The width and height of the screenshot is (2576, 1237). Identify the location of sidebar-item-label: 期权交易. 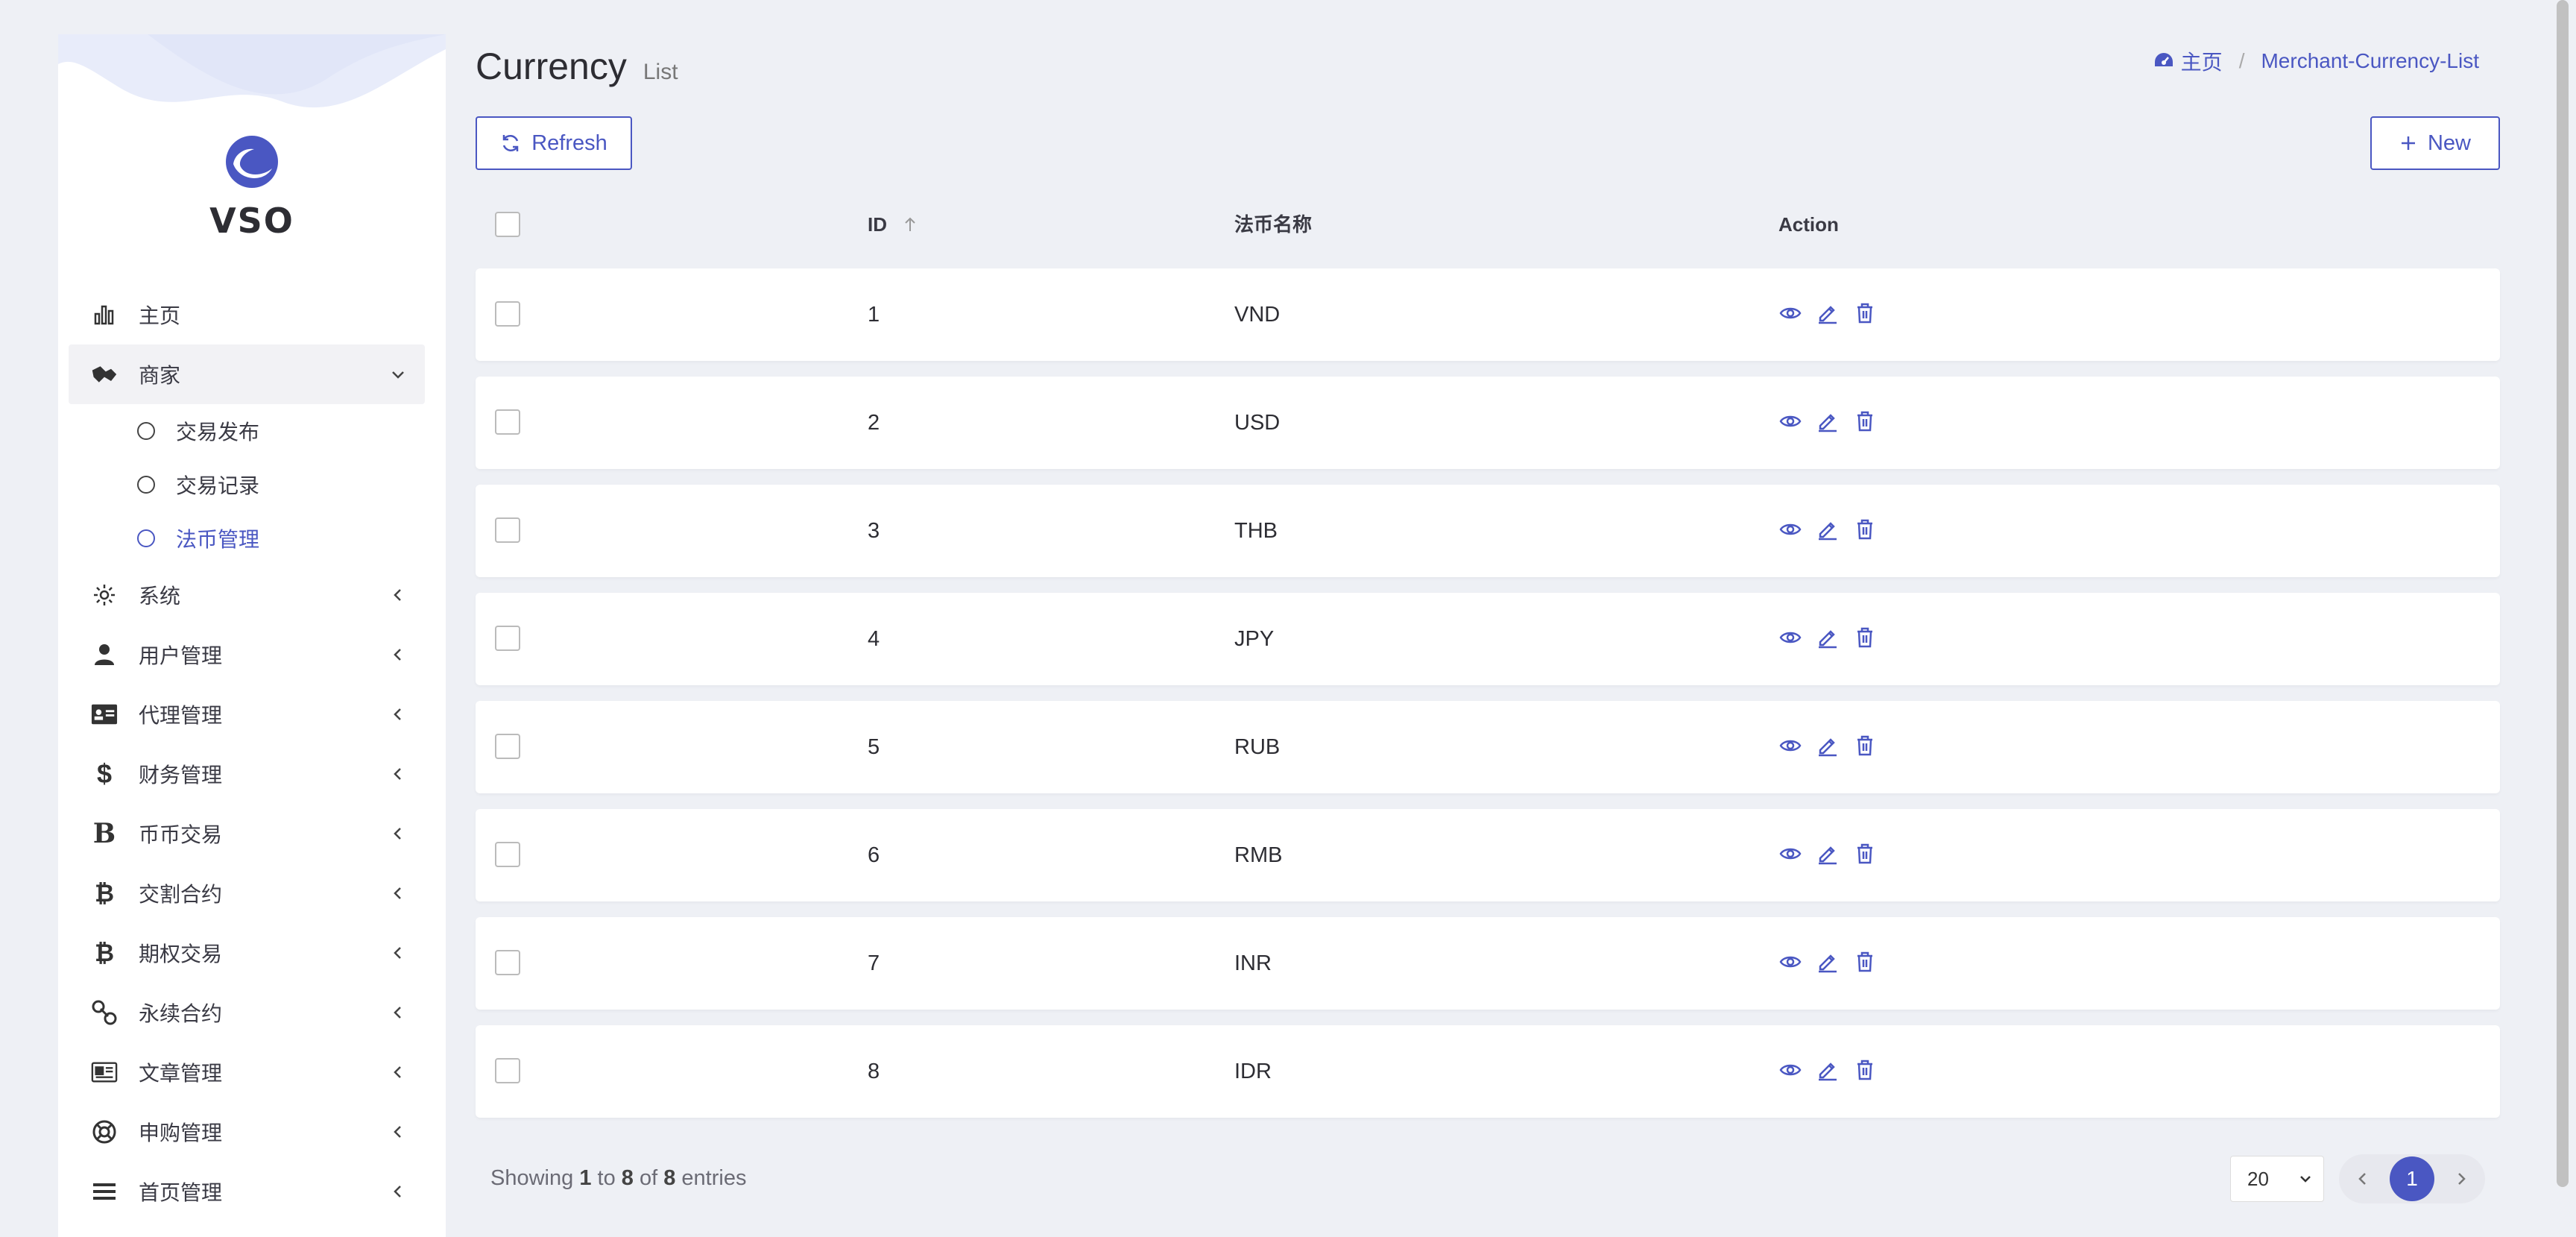
(181, 954).